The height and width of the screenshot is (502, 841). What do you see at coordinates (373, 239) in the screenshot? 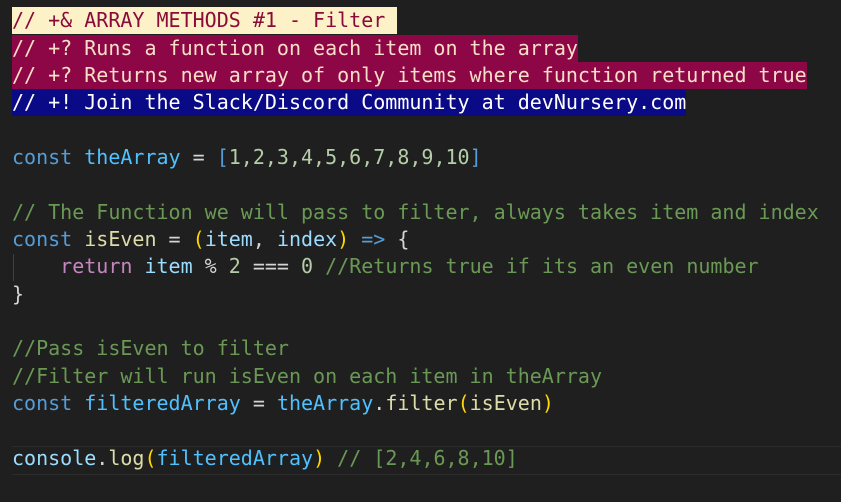
I see `arrow: =>` at bounding box center [373, 239].